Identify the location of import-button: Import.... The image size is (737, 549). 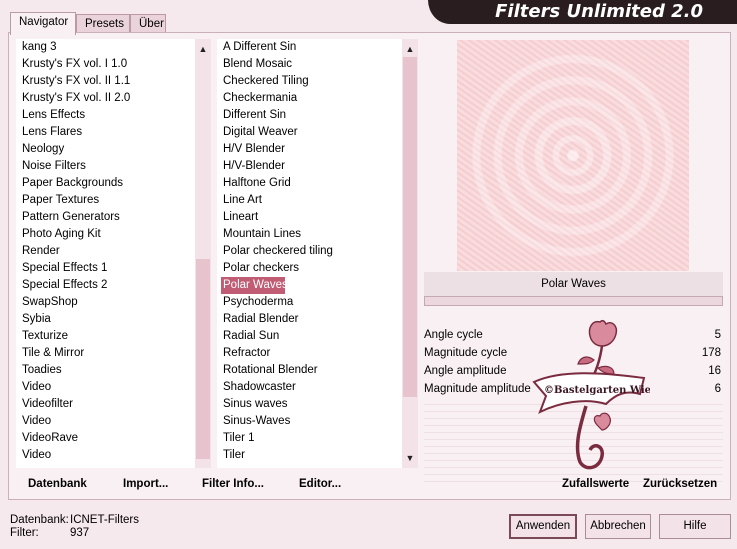
(145, 484).